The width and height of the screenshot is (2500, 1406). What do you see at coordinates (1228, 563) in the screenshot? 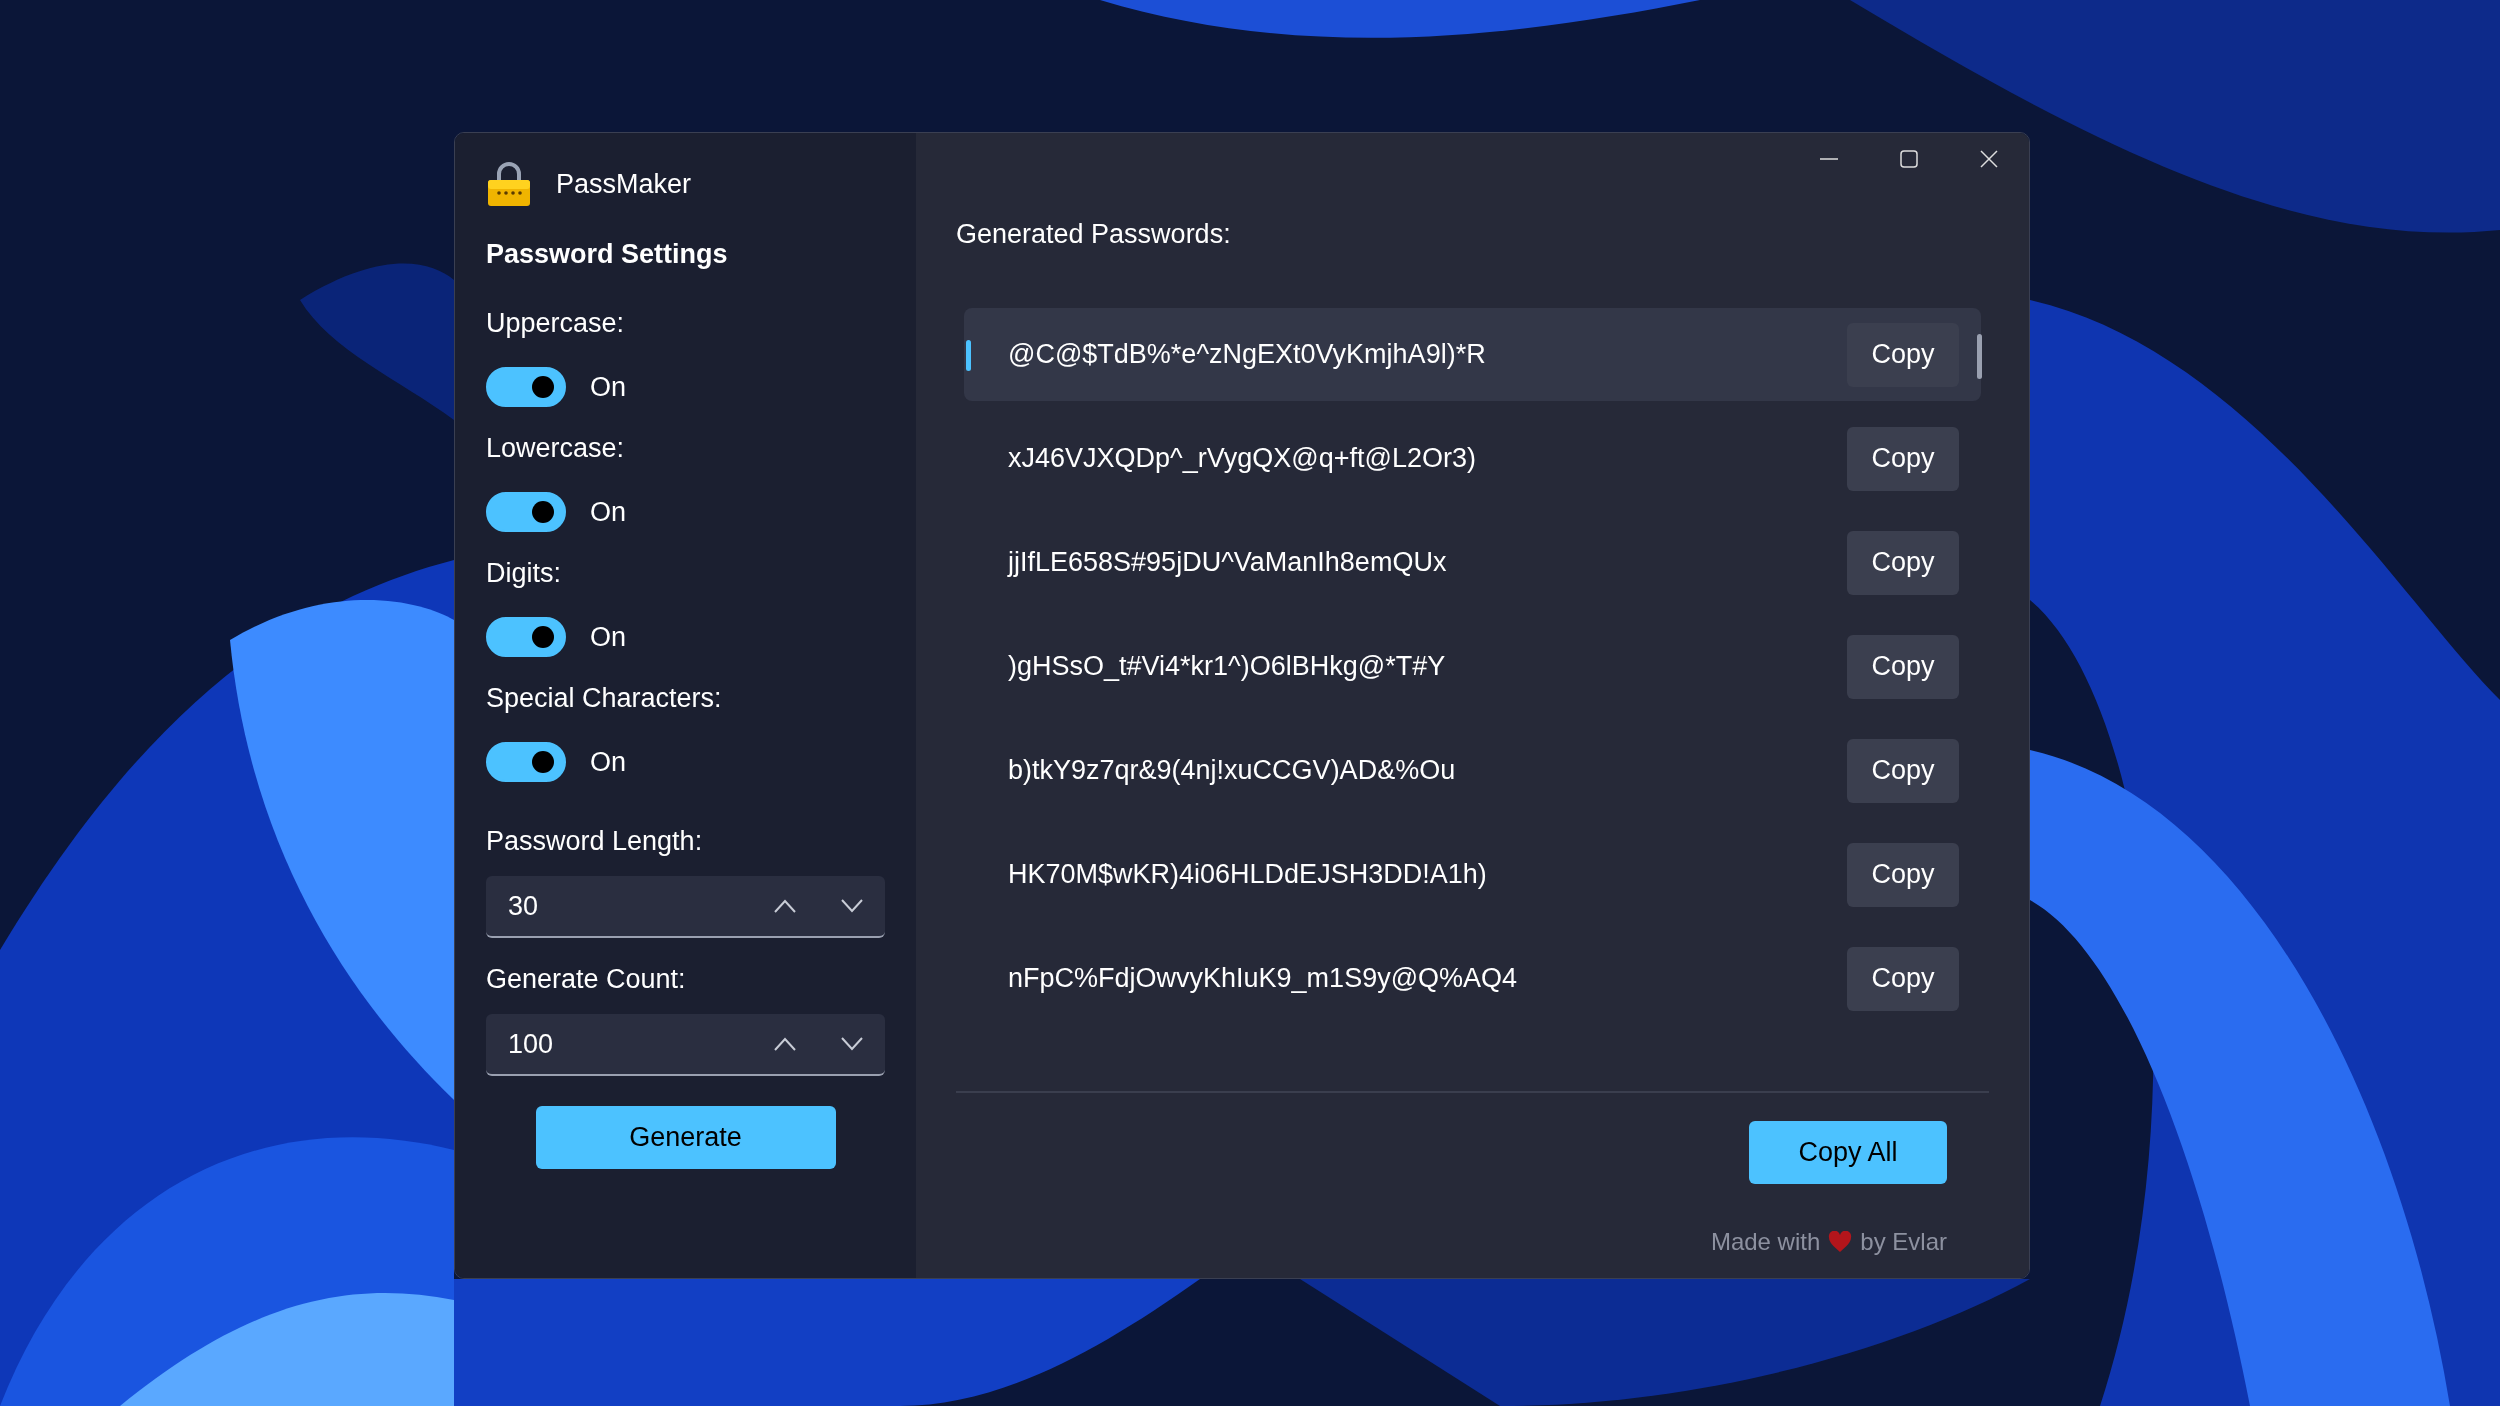
I see `password-text: jjIfLE658S#95jDU^VaManIh8emQUx` at bounding box center [1228, 563].